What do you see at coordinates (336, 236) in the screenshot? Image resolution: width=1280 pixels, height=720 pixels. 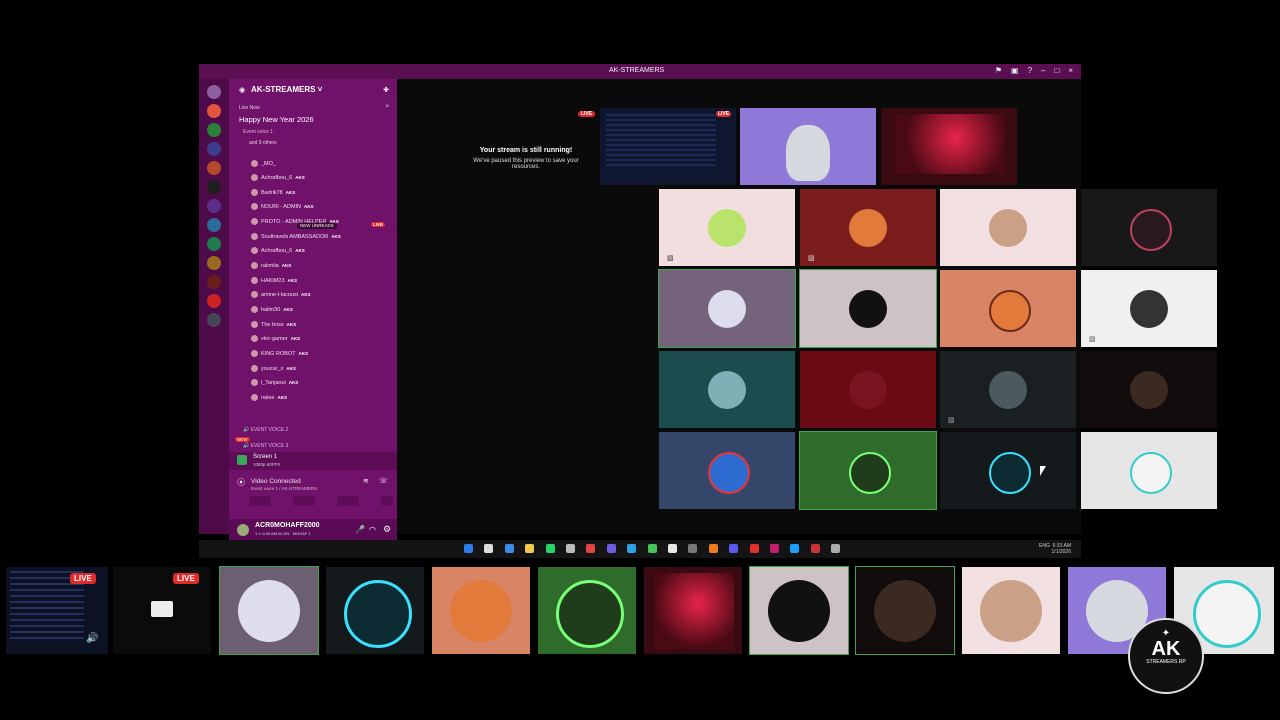 I see `member-tag: AKS` at bounding box center [336, 236].